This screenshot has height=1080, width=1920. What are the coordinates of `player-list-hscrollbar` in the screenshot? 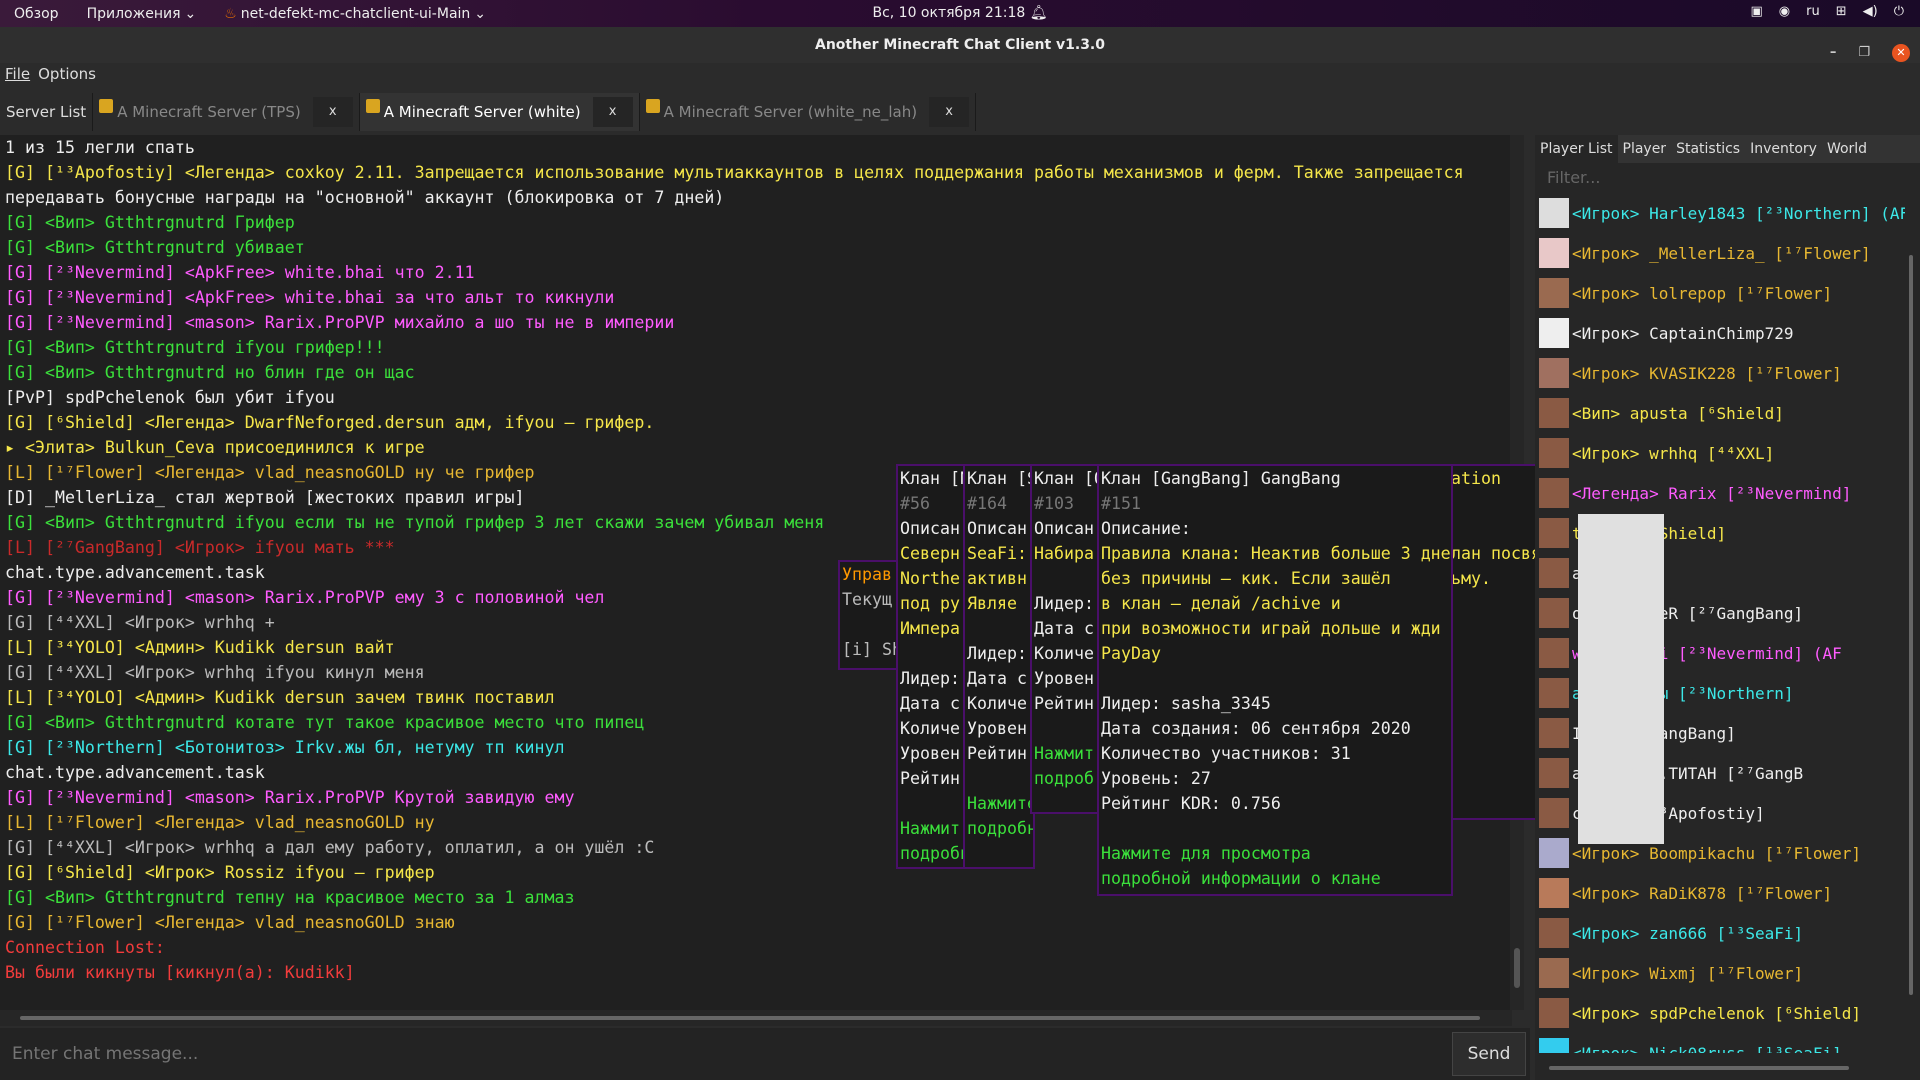 It's located at (1727, 1068).